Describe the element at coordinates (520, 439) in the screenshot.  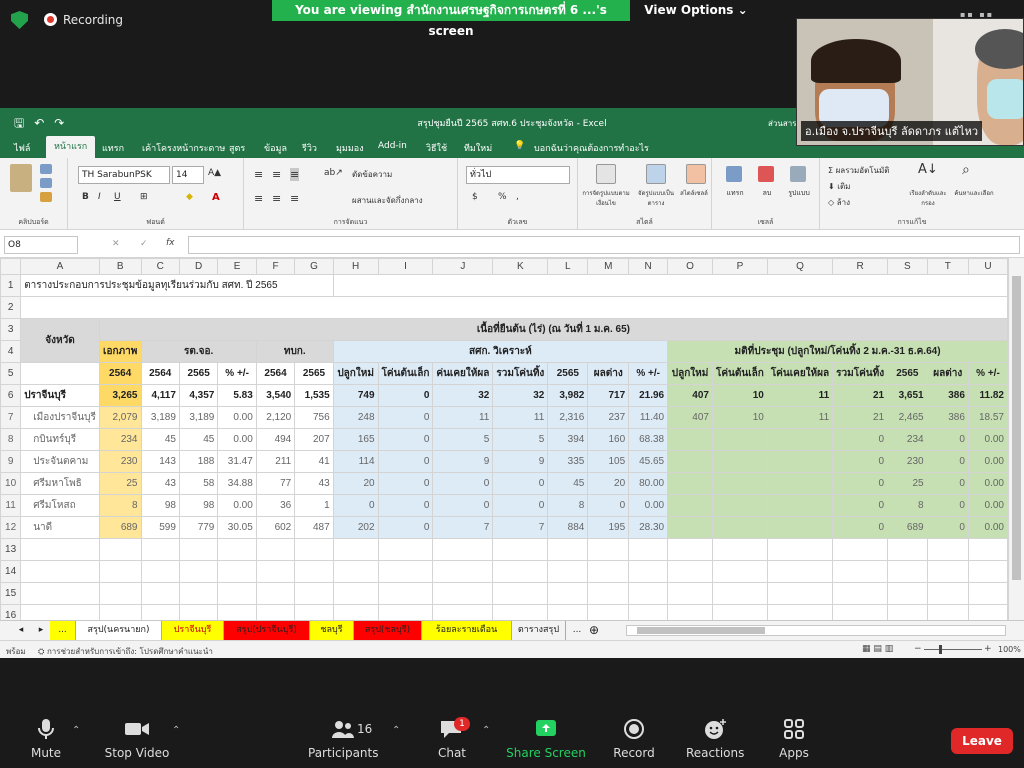
I see `cell: 5` at that location.